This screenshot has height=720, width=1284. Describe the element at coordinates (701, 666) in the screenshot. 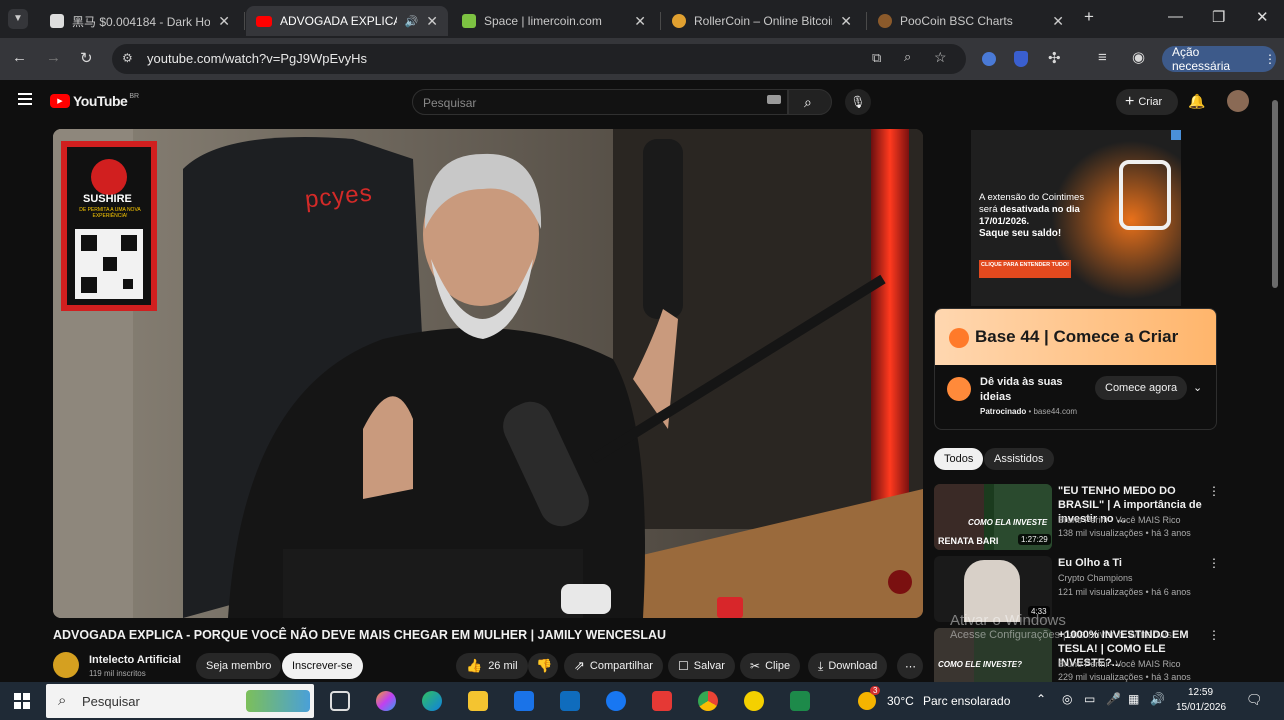

I see `save-button: ☐ Salvar` at that location.